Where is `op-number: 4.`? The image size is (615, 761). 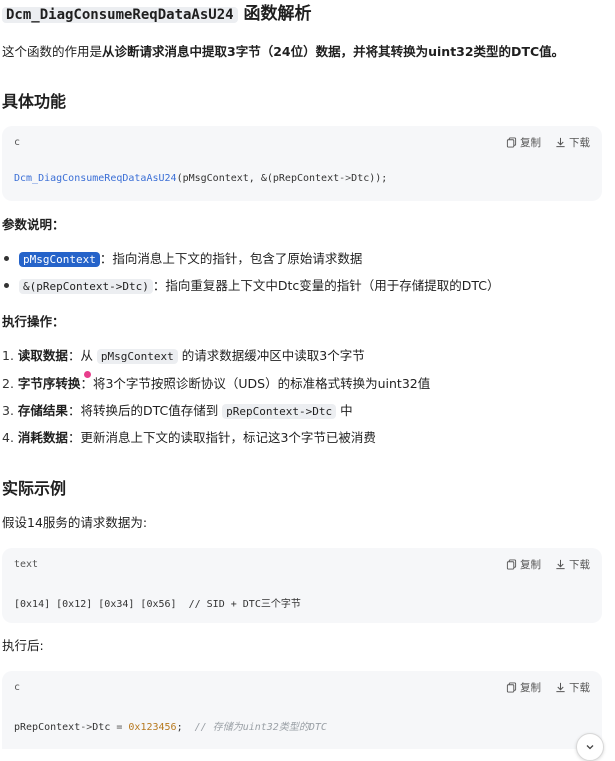 op-number: 4. is located at coordinates (8, 437).